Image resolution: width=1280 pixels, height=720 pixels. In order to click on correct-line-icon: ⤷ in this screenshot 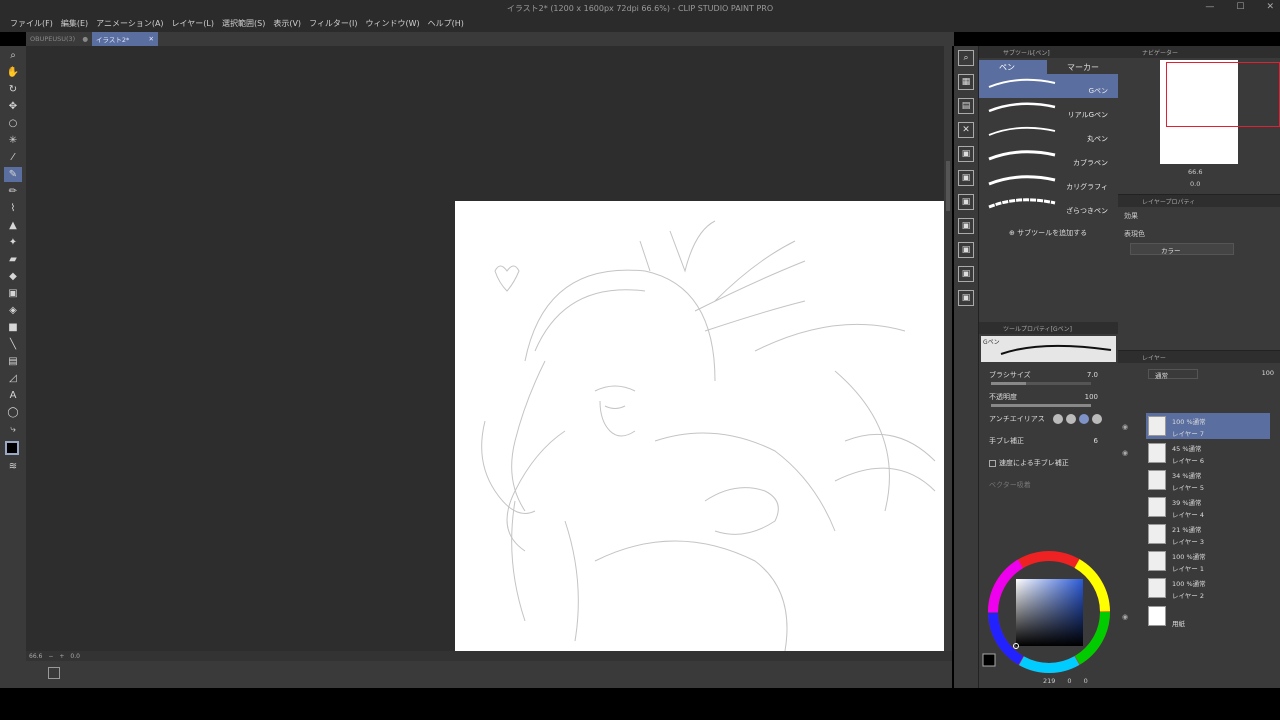, I will do `click(13, 429)`.